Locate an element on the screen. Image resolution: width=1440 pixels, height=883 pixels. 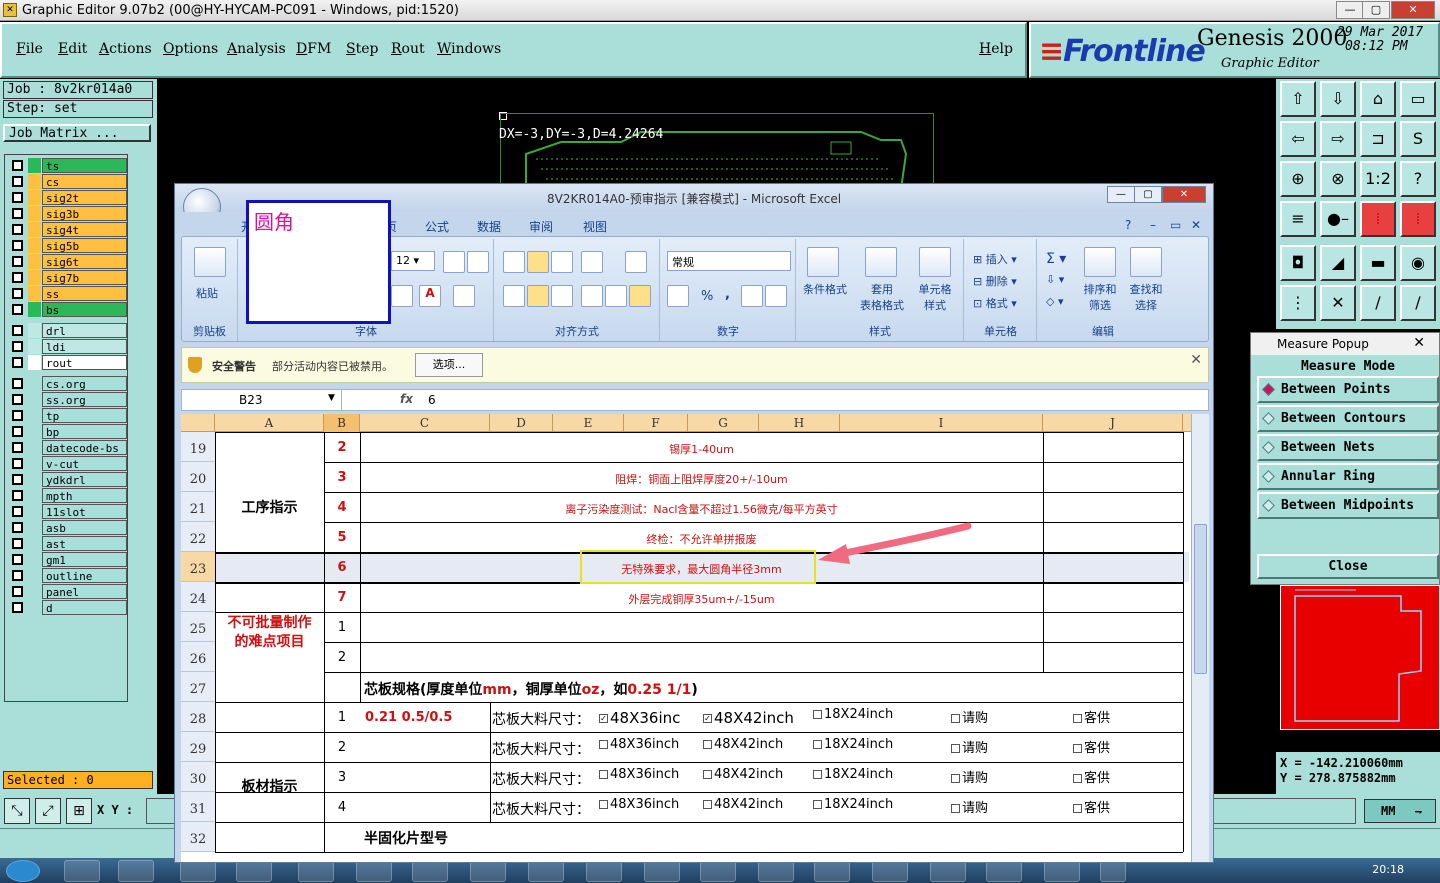
increase-decimal-icon is located at coordinates (752, 296).